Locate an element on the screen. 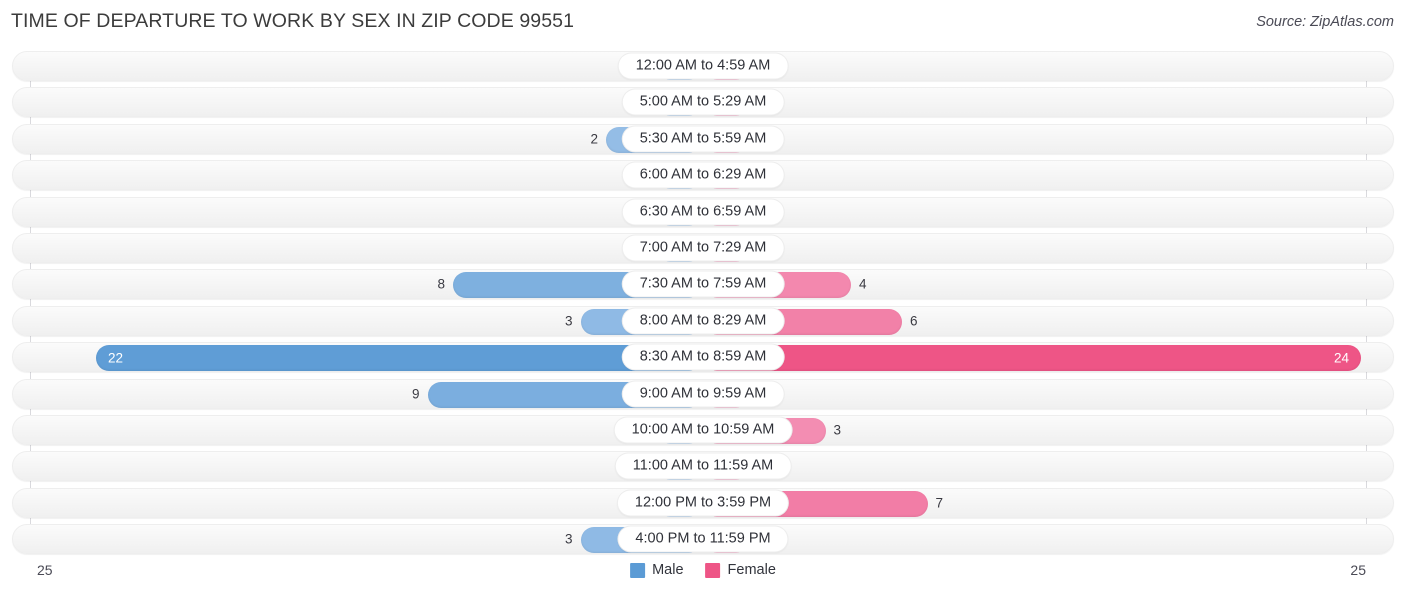 Image resolution: width=1406 pixels, height=595 pixels. table-row: 0712:00 PM to 3:59 PM is located at coordinates (703, 502).